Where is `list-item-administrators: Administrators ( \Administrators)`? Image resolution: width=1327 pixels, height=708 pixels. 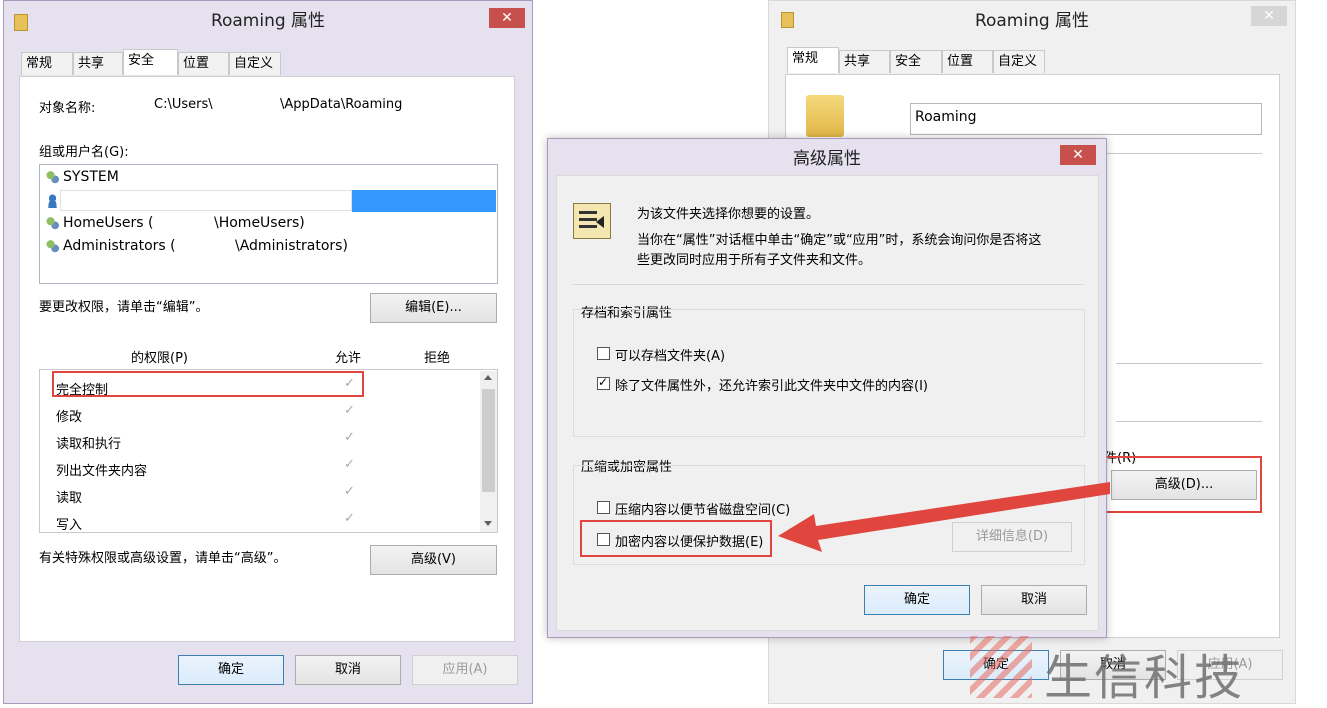
list-item-administrators: Administrators ( \Administrators) is located at coordinates (269, 247).